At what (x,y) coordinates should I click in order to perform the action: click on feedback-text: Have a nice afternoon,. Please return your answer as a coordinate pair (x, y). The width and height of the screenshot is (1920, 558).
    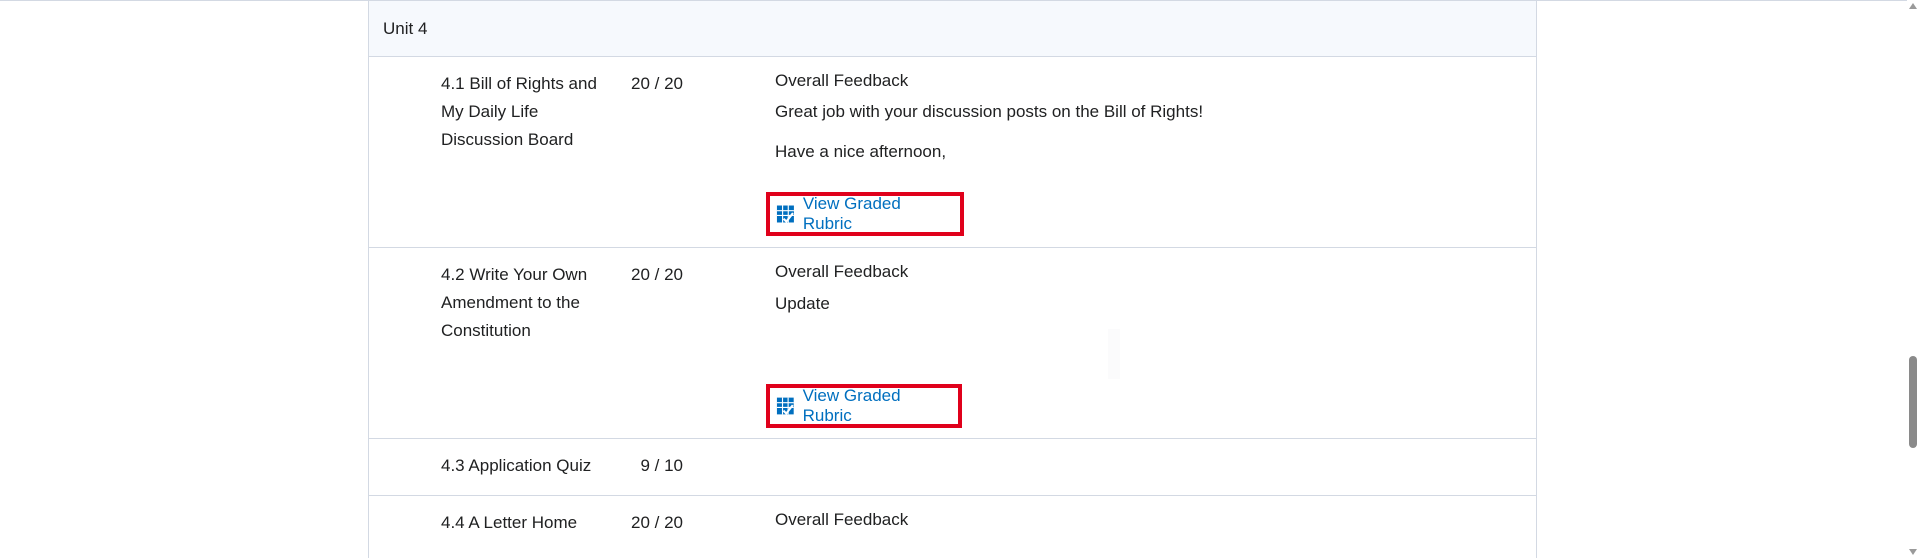
    Looking at the image, I should click on (861, 151).